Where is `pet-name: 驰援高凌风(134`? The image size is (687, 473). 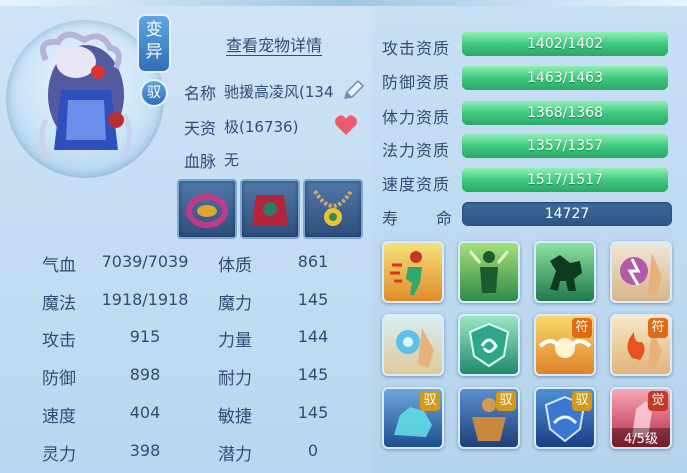
pet-name: 驰援高凌风(134 is located at coordinates (279, 92).